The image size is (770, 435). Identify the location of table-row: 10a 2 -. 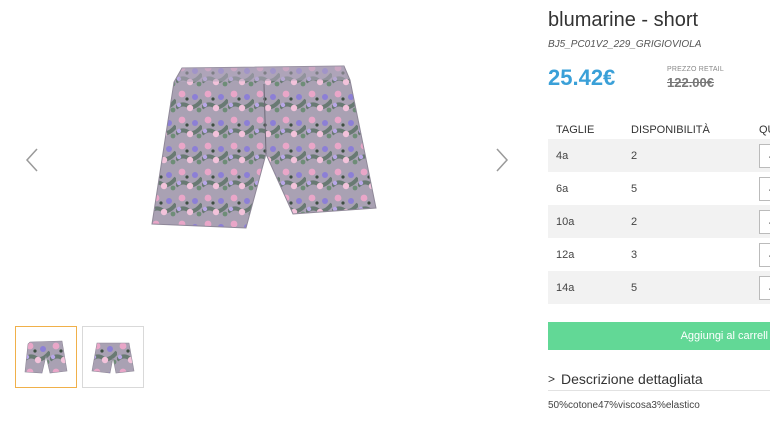
(659, 221).